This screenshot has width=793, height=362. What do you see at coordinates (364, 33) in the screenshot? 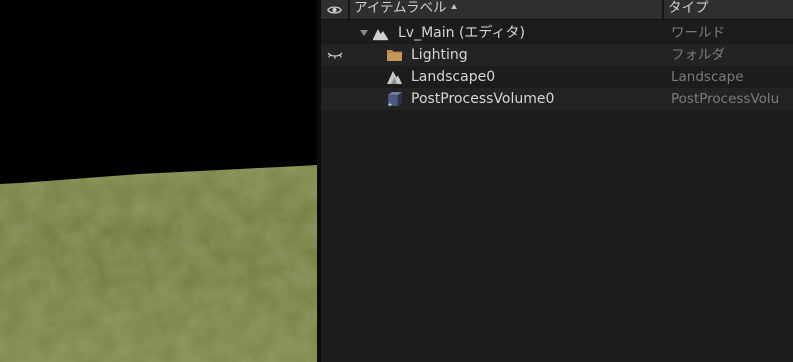
I see `expand-arrow-icon` at bounding box center [364, 33].